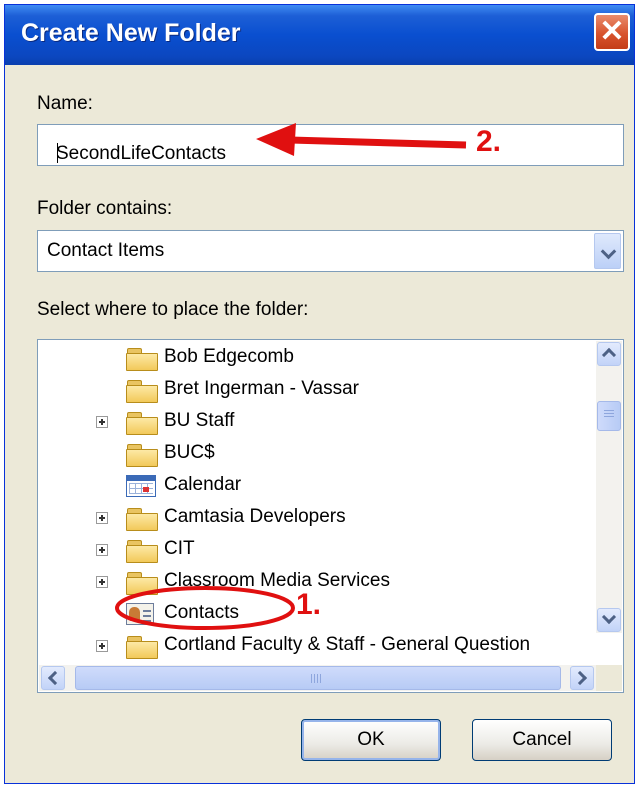  What do you see at coordinates (542, 740) in the screenshot?
I see `cancel-button: Cancel` at bounding box center [542, 740].